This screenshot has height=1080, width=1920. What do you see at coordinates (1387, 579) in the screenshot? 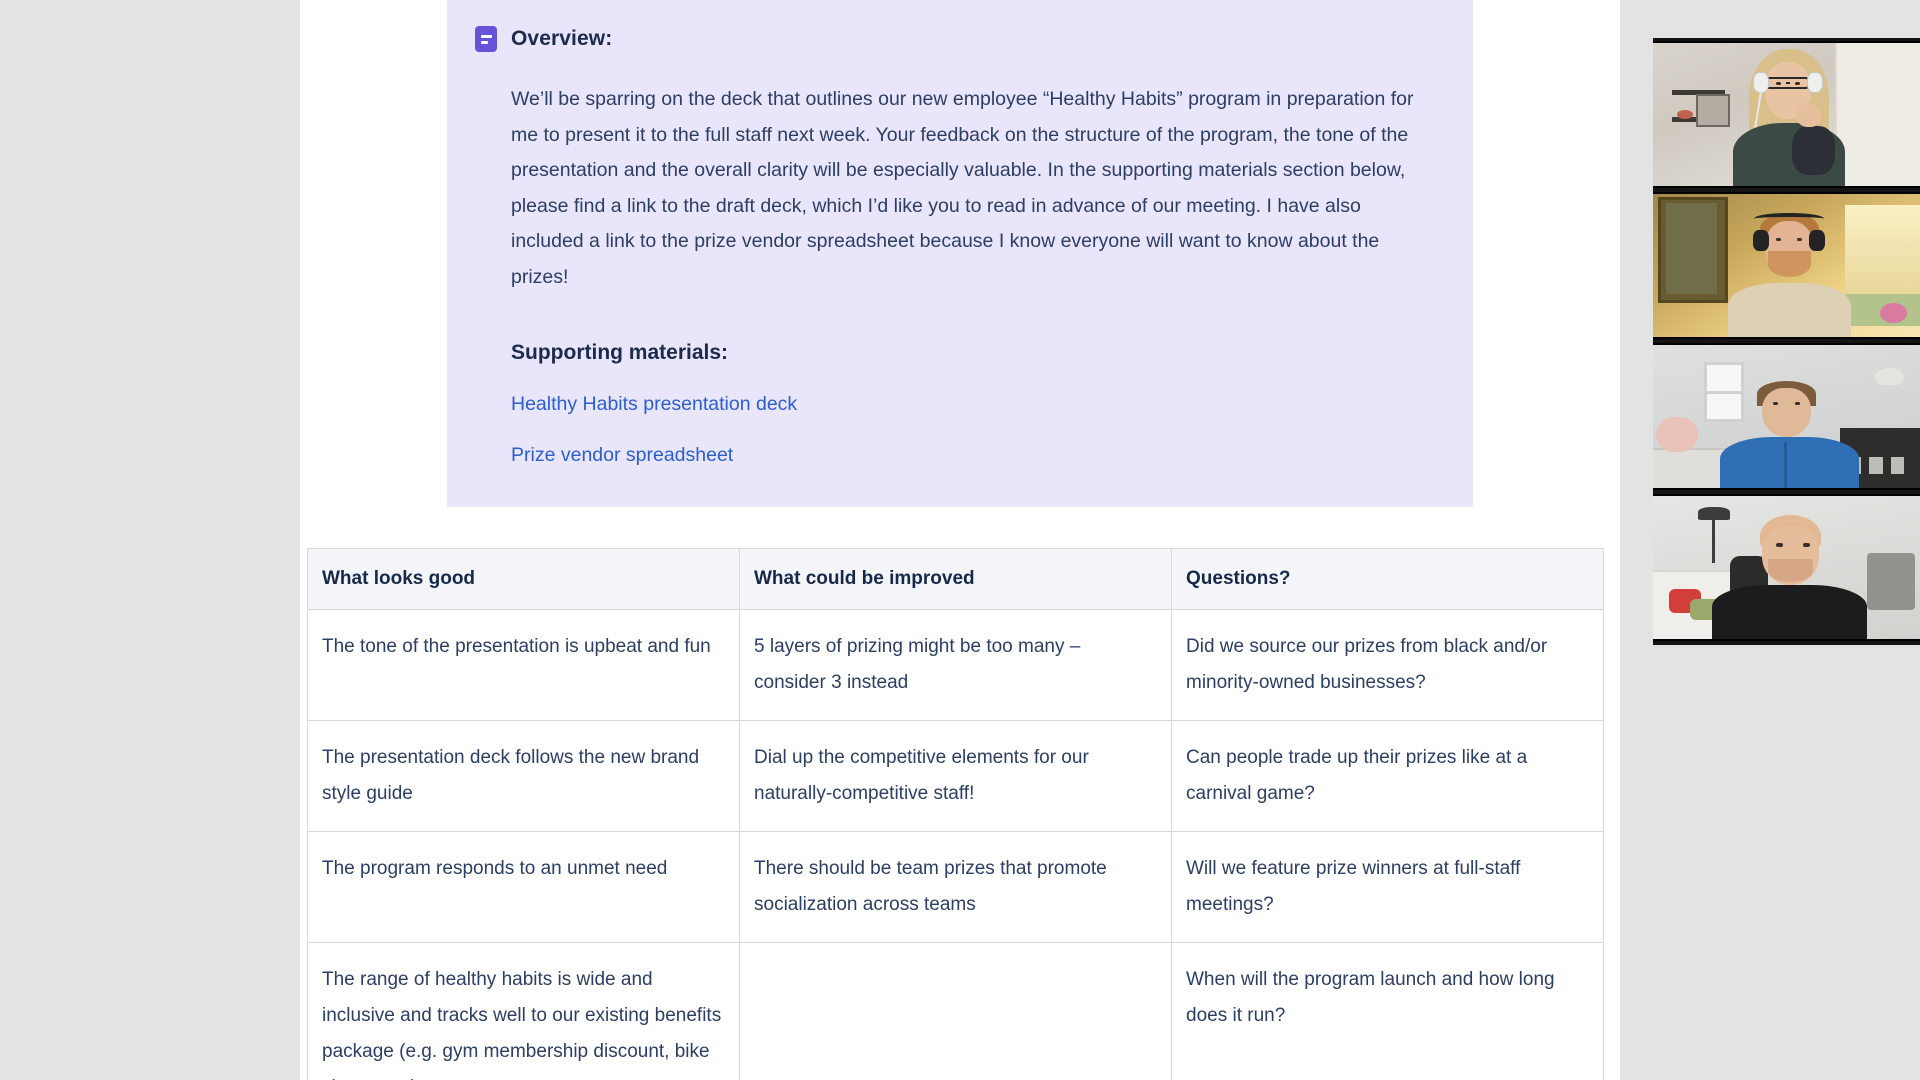
I see `column-header-questions: Questions?` at bounding box center [1387, 579].